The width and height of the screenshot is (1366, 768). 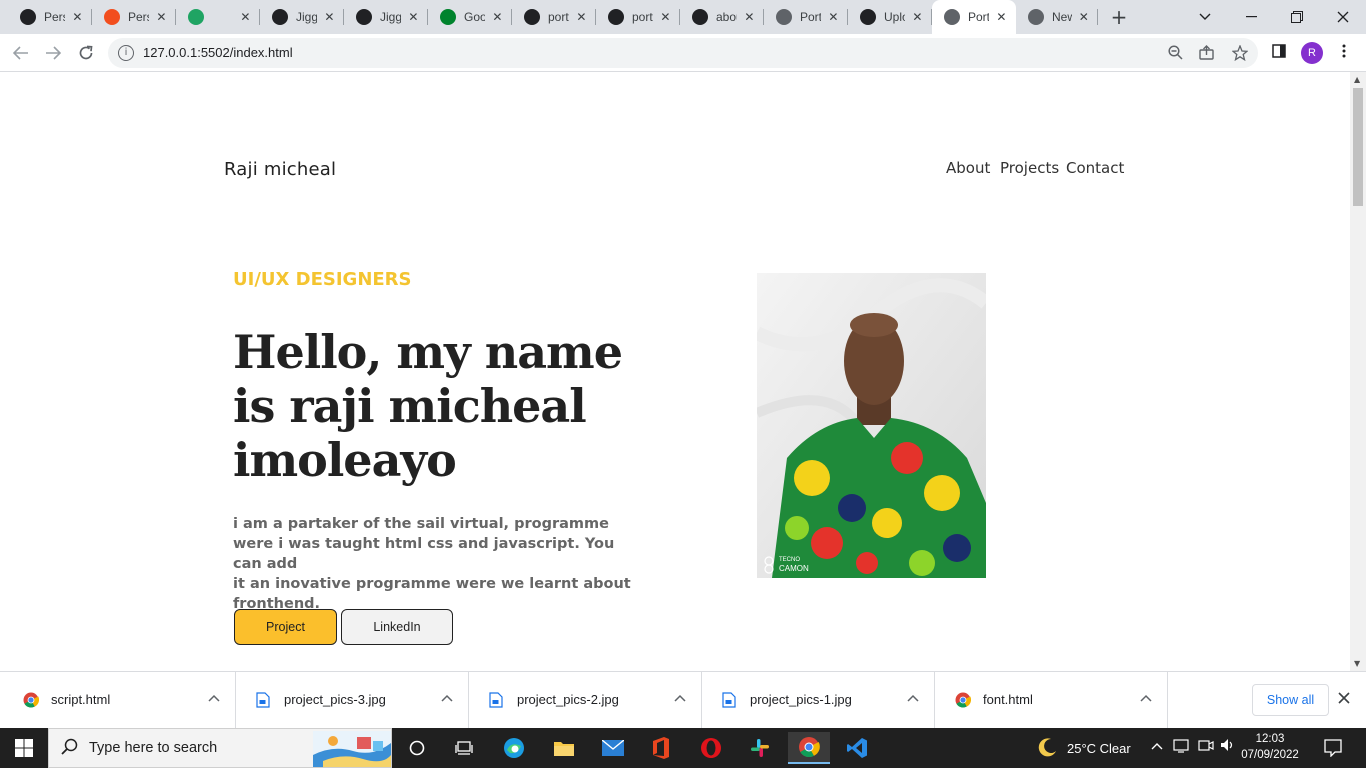 I want to click on share-icon, so click(x=1207, y=53).